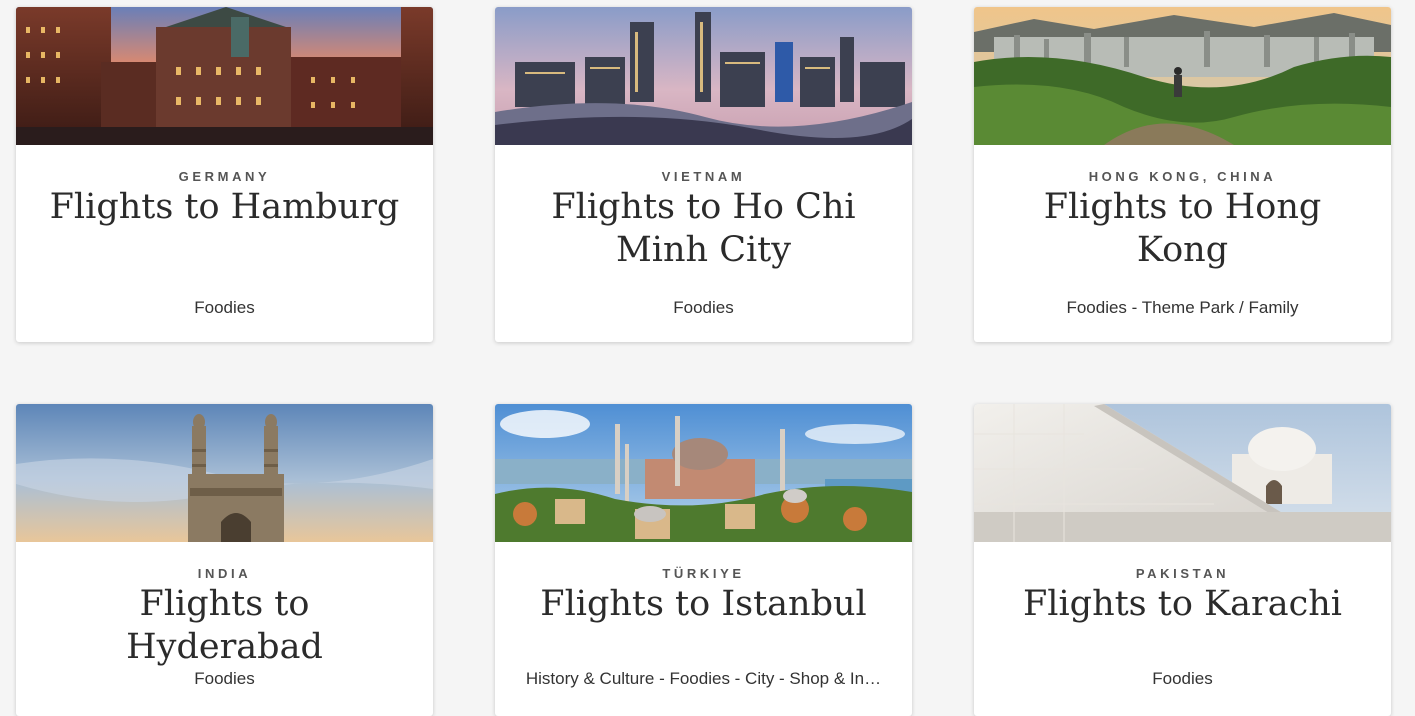  What do you see at coordinates (1182, 560) in the screenshot?
I see `destination-card-karachi: Pakistan Flights to Karachi Foodies` at bounding box center [1182, 560].